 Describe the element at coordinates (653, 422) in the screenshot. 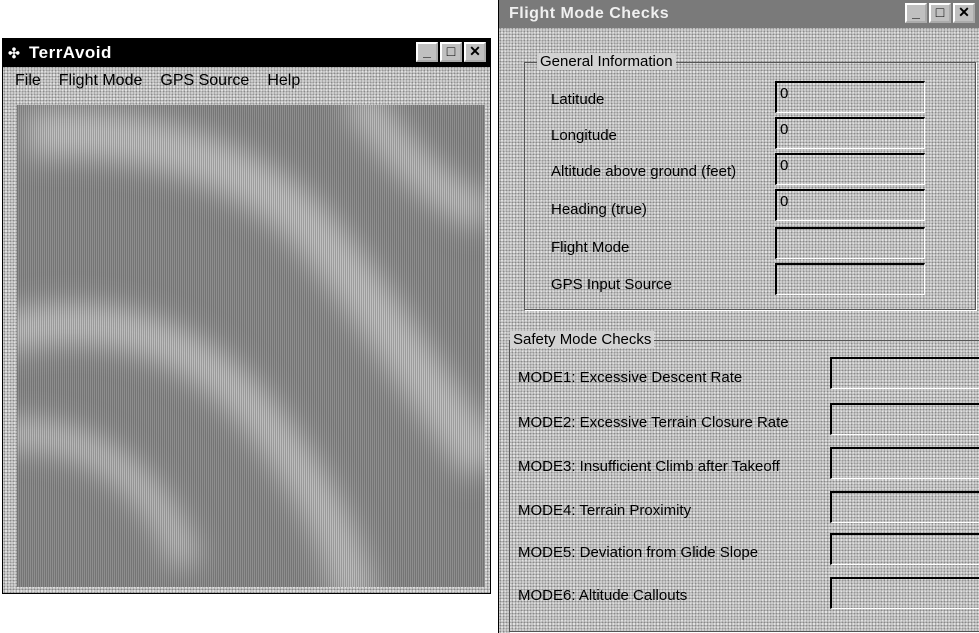

I see `mode2-label: MODE2: Excessive Terrain Closure Rate` at that location.